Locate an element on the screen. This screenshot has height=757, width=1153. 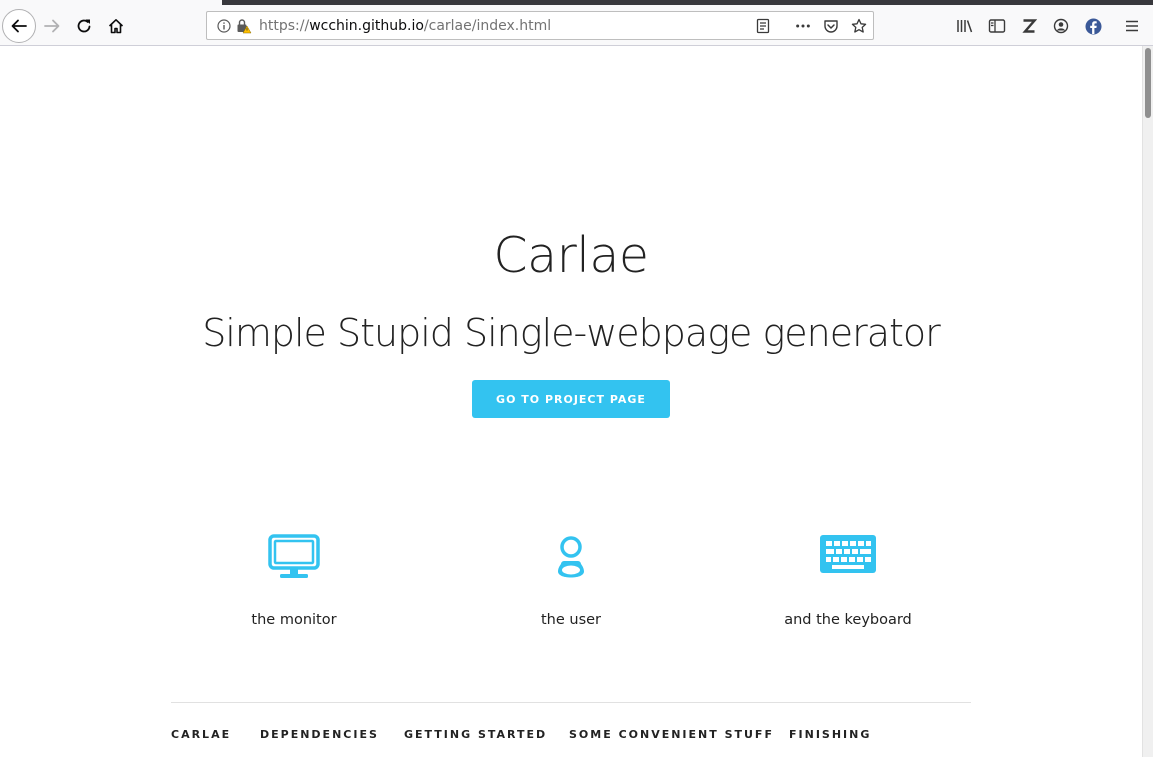
feature-monitor: the monitor is located at coordinates (294, 581).